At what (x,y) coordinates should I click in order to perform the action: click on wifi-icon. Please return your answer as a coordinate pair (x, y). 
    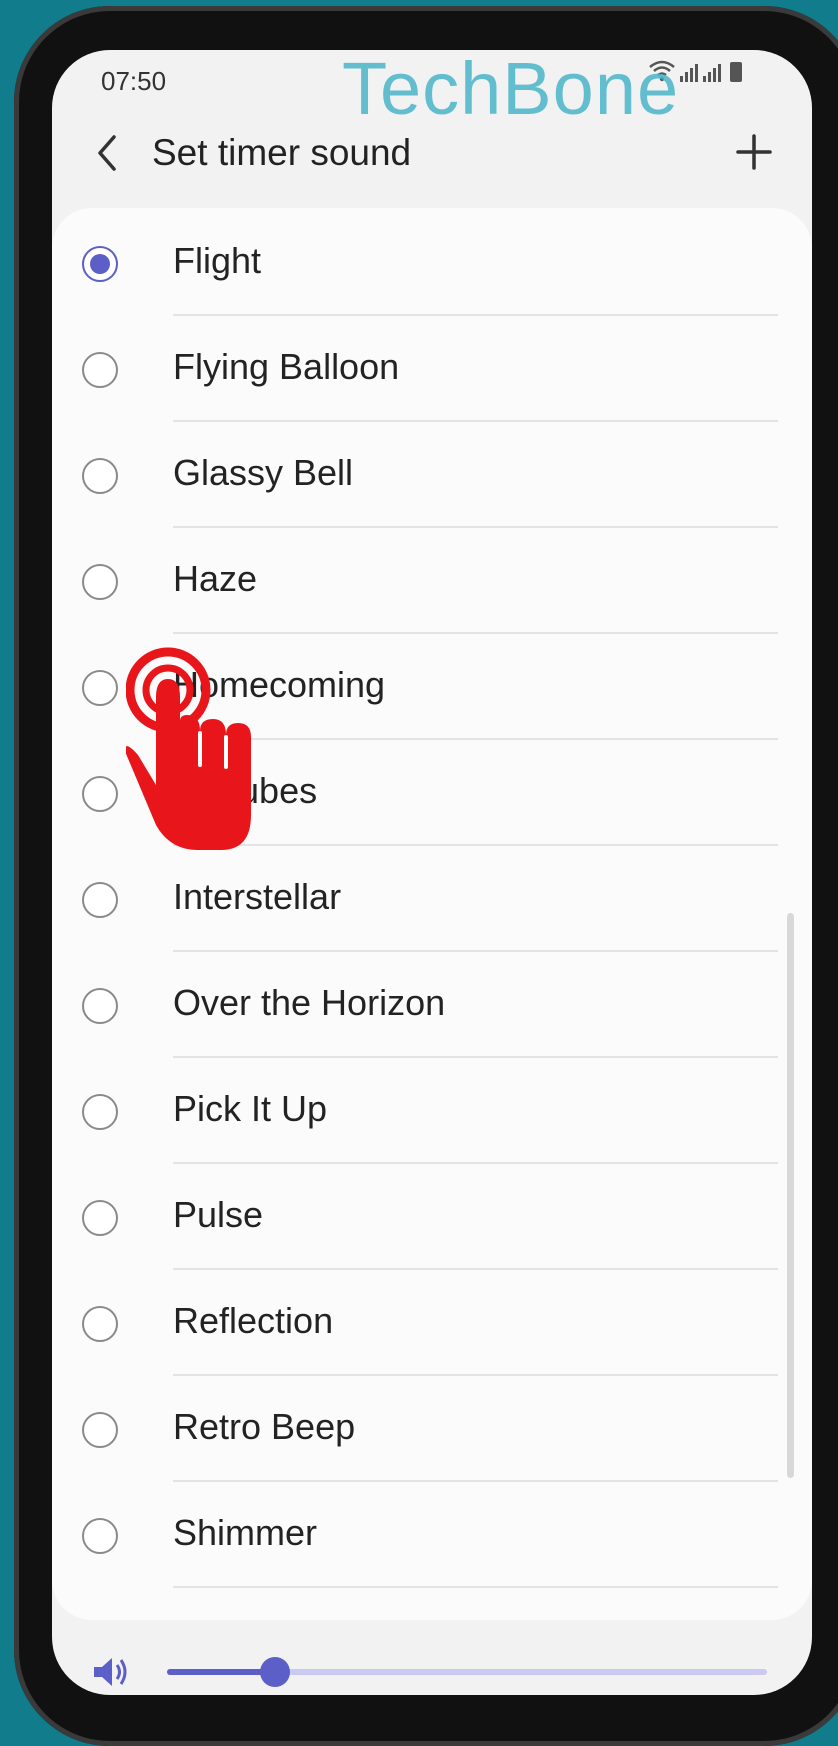
    Looking at the image, I should click on (662, 71).